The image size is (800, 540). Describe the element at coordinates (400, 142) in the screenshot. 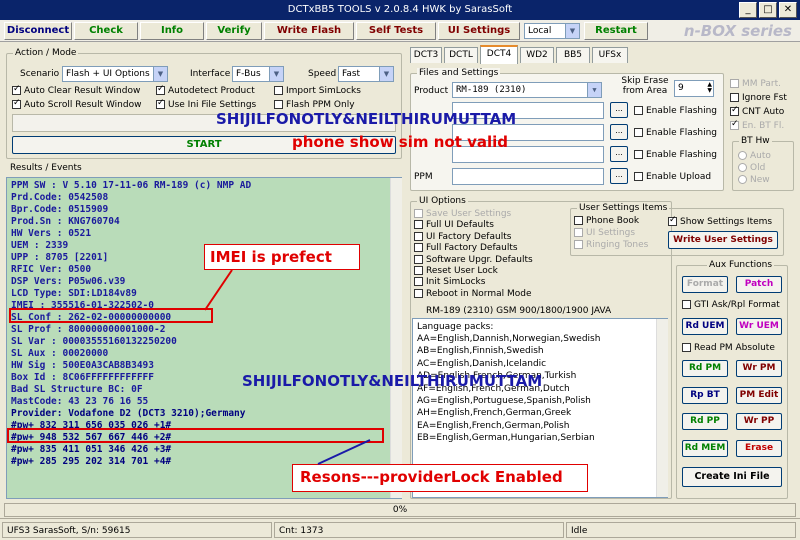

I see `sim-note: phone show sim not valid` at that location.